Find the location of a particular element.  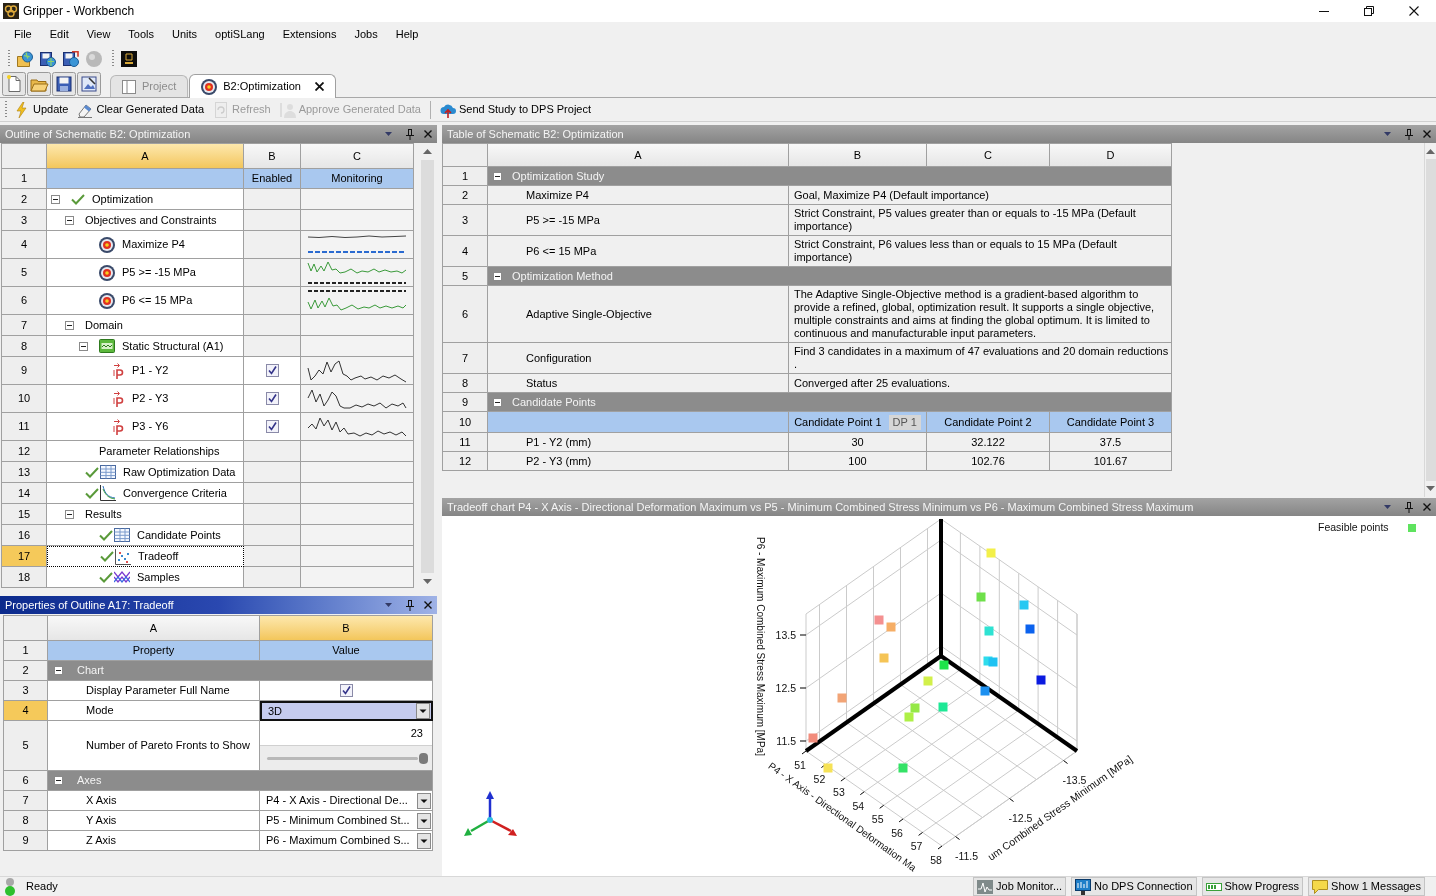

toolbar-button: Update is located at coordinates (41, 109).